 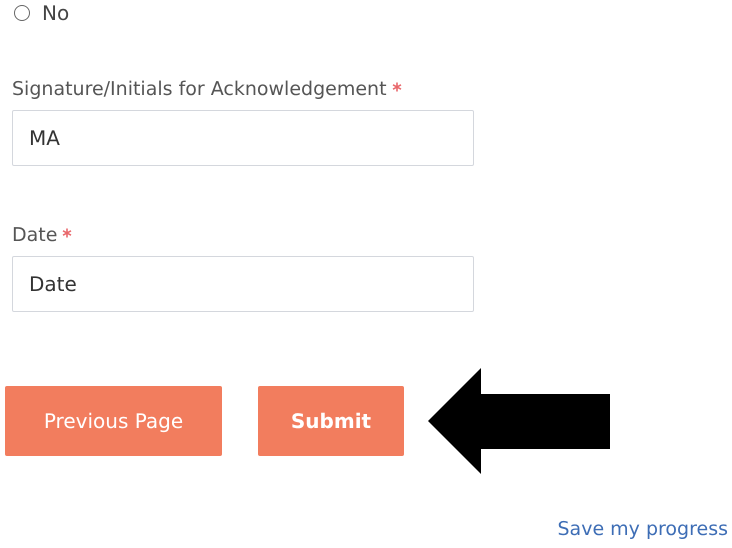 I want to click on save-progress-link: Save my progress, so click(x=643, y=529).